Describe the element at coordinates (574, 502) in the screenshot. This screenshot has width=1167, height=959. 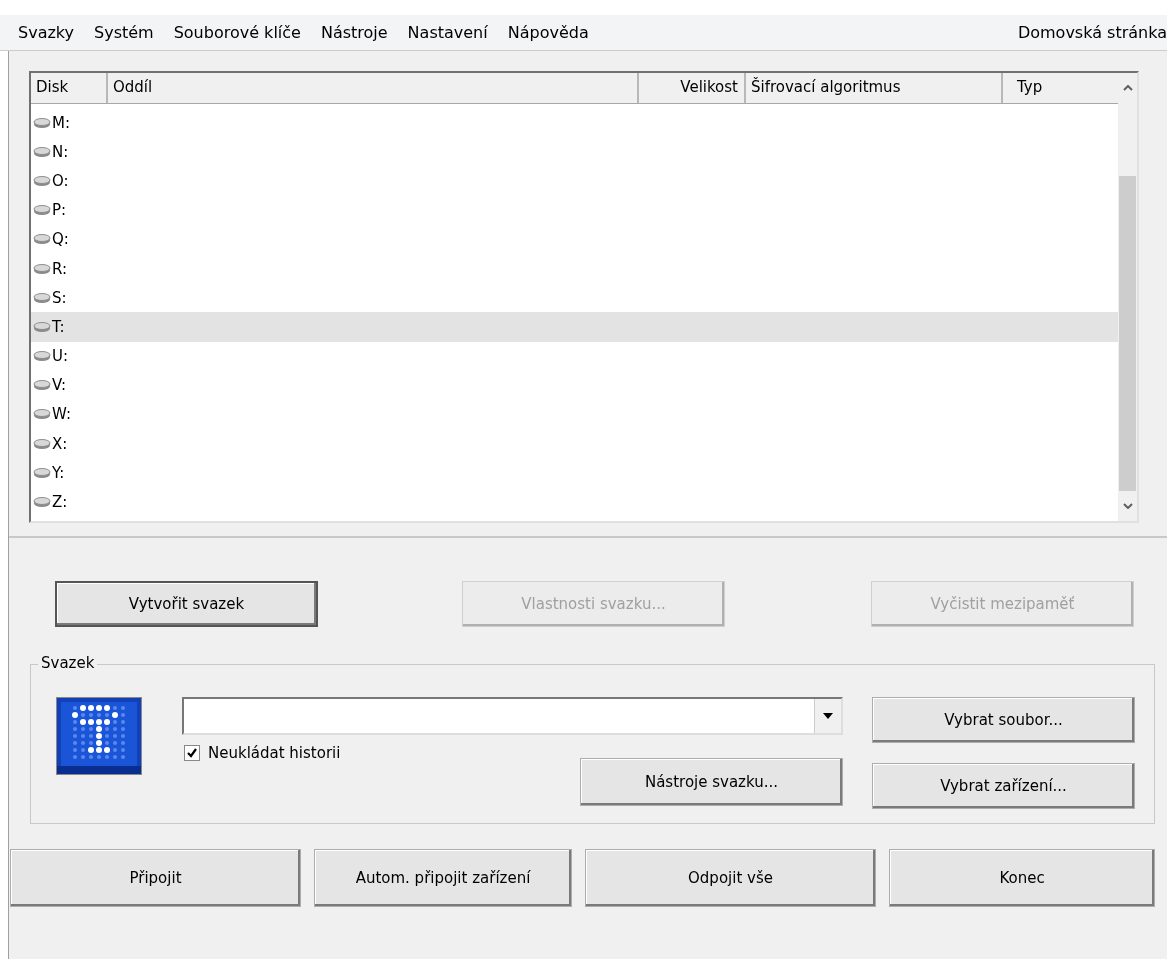
I see `drive-row: Z:` at that location.